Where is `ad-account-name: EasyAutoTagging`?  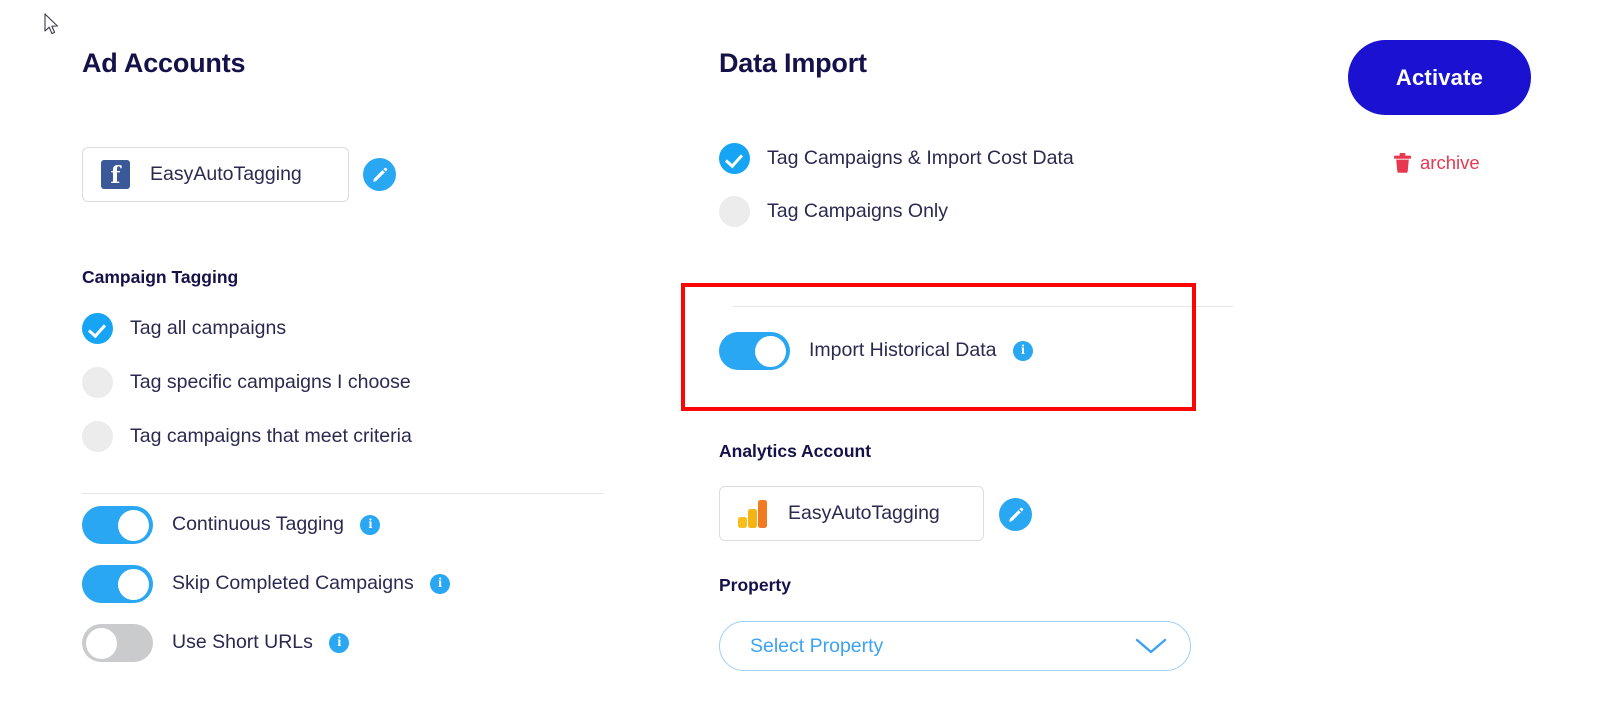
ad-account-name: EasyAutoTagging is located at coordinates (226, 174).